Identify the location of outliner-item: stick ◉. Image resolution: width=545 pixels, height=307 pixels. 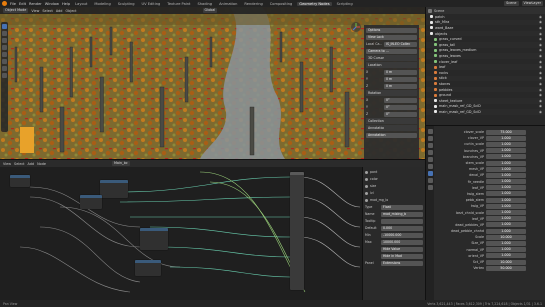
(485, 78).